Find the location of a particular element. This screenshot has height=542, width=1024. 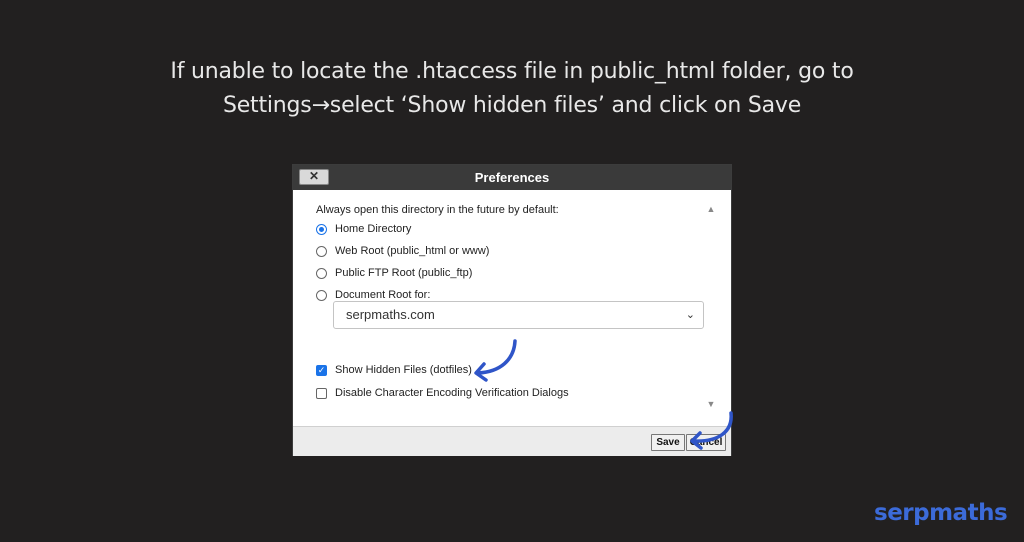

arrow-to-hidden-files-icon is located at coordinates (495, 360).